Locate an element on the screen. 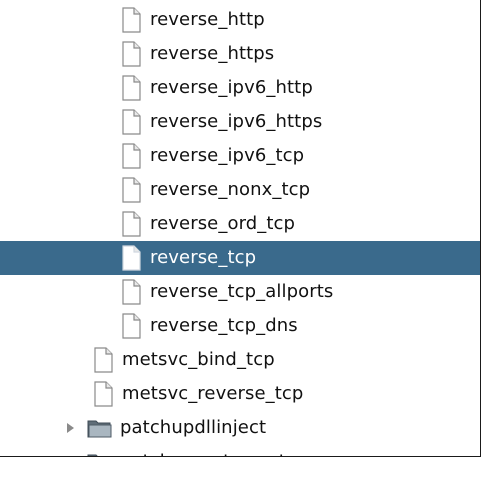 This screenshot has width=493, height=481. tree-item-label: reverse_ord_tcp is located at coordinates (223, 223).